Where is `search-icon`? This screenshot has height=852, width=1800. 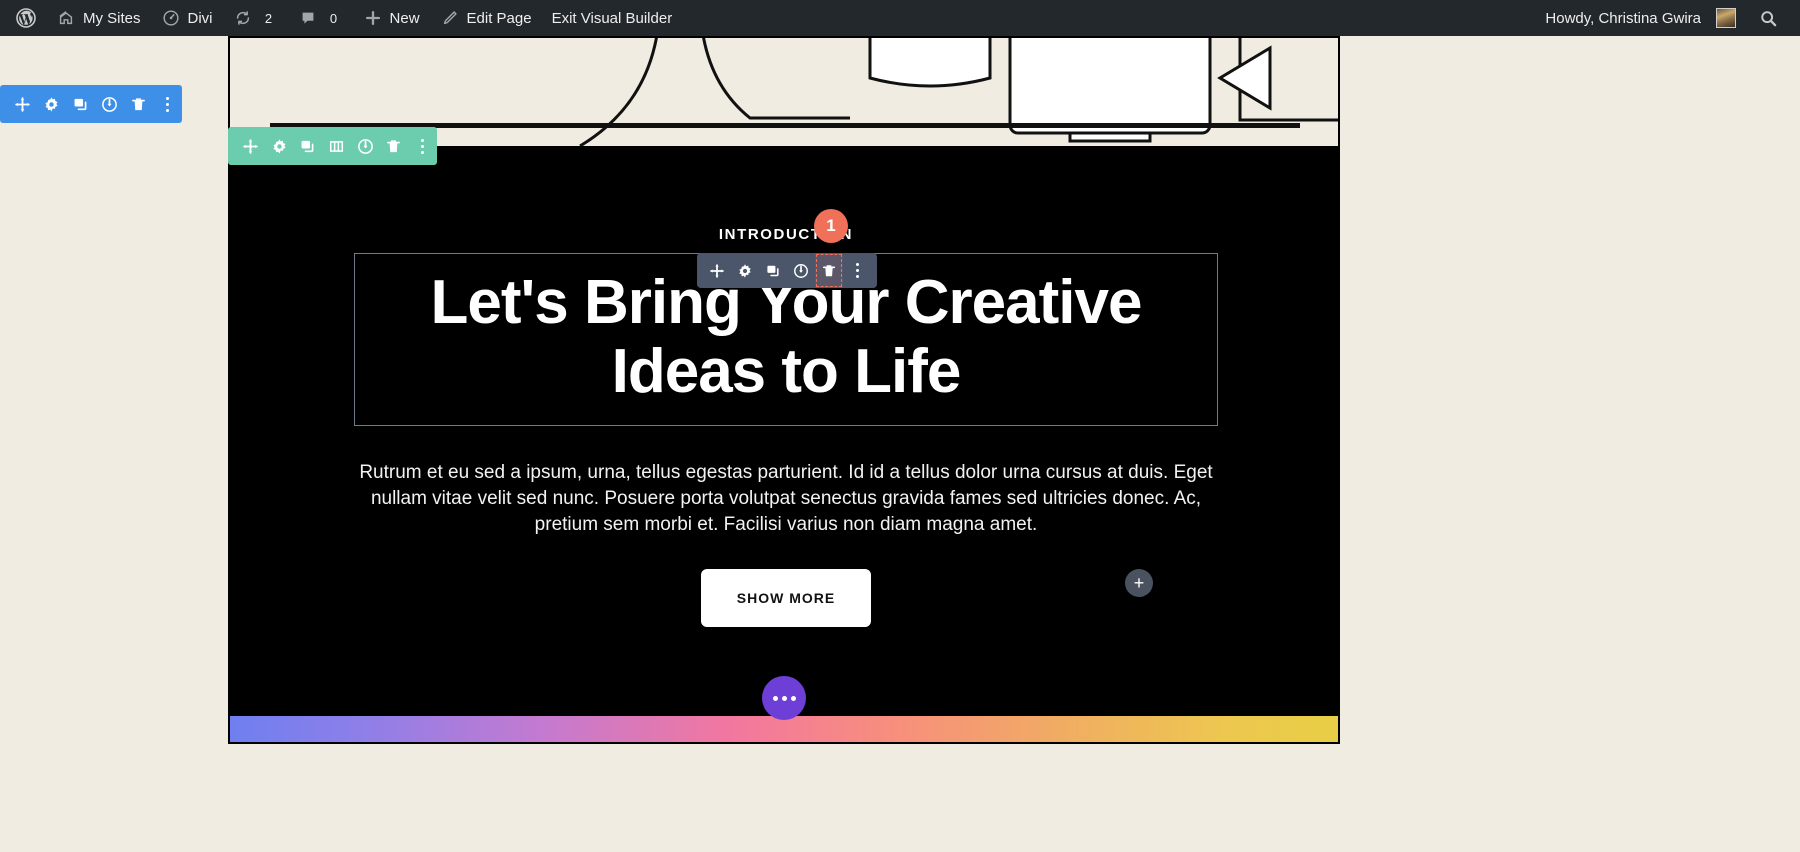 search-icon is located at coordinates (1768, 18).